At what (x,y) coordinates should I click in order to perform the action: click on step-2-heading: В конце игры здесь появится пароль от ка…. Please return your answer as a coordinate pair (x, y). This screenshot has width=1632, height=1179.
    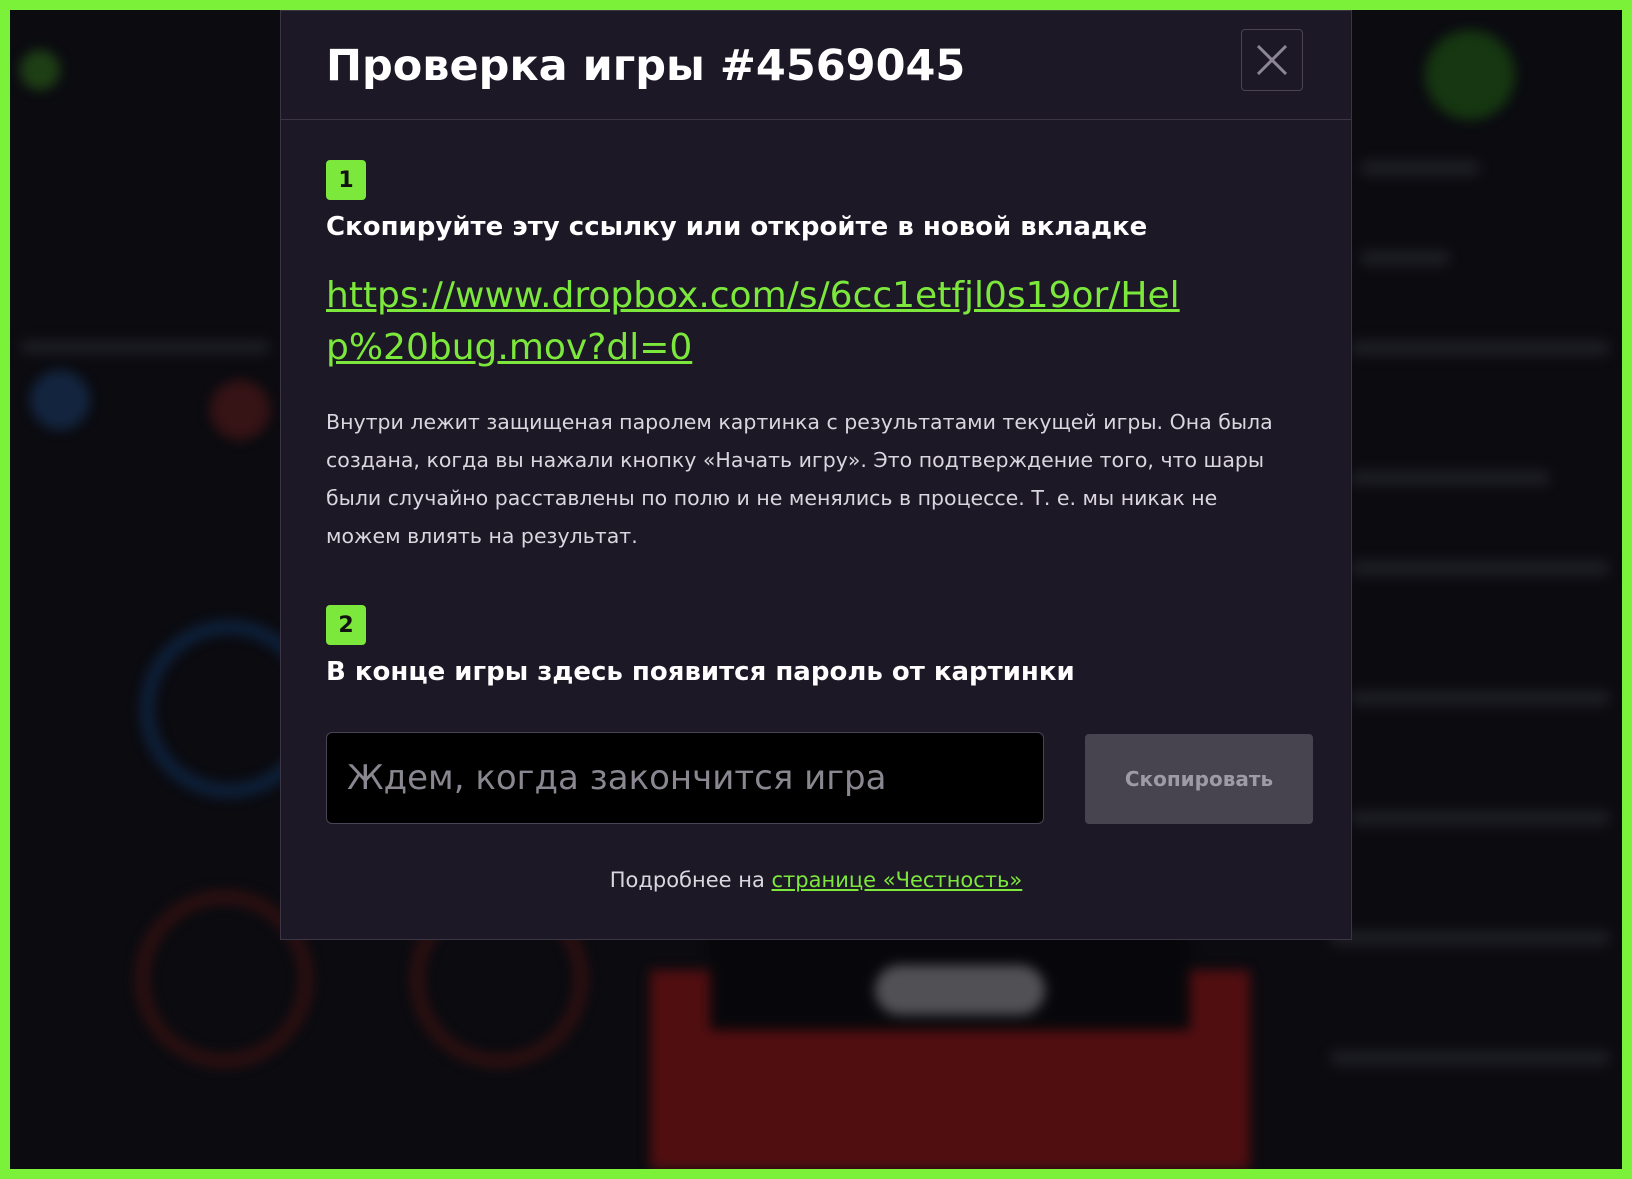
    Looking at the image, I should click on (700, 672).